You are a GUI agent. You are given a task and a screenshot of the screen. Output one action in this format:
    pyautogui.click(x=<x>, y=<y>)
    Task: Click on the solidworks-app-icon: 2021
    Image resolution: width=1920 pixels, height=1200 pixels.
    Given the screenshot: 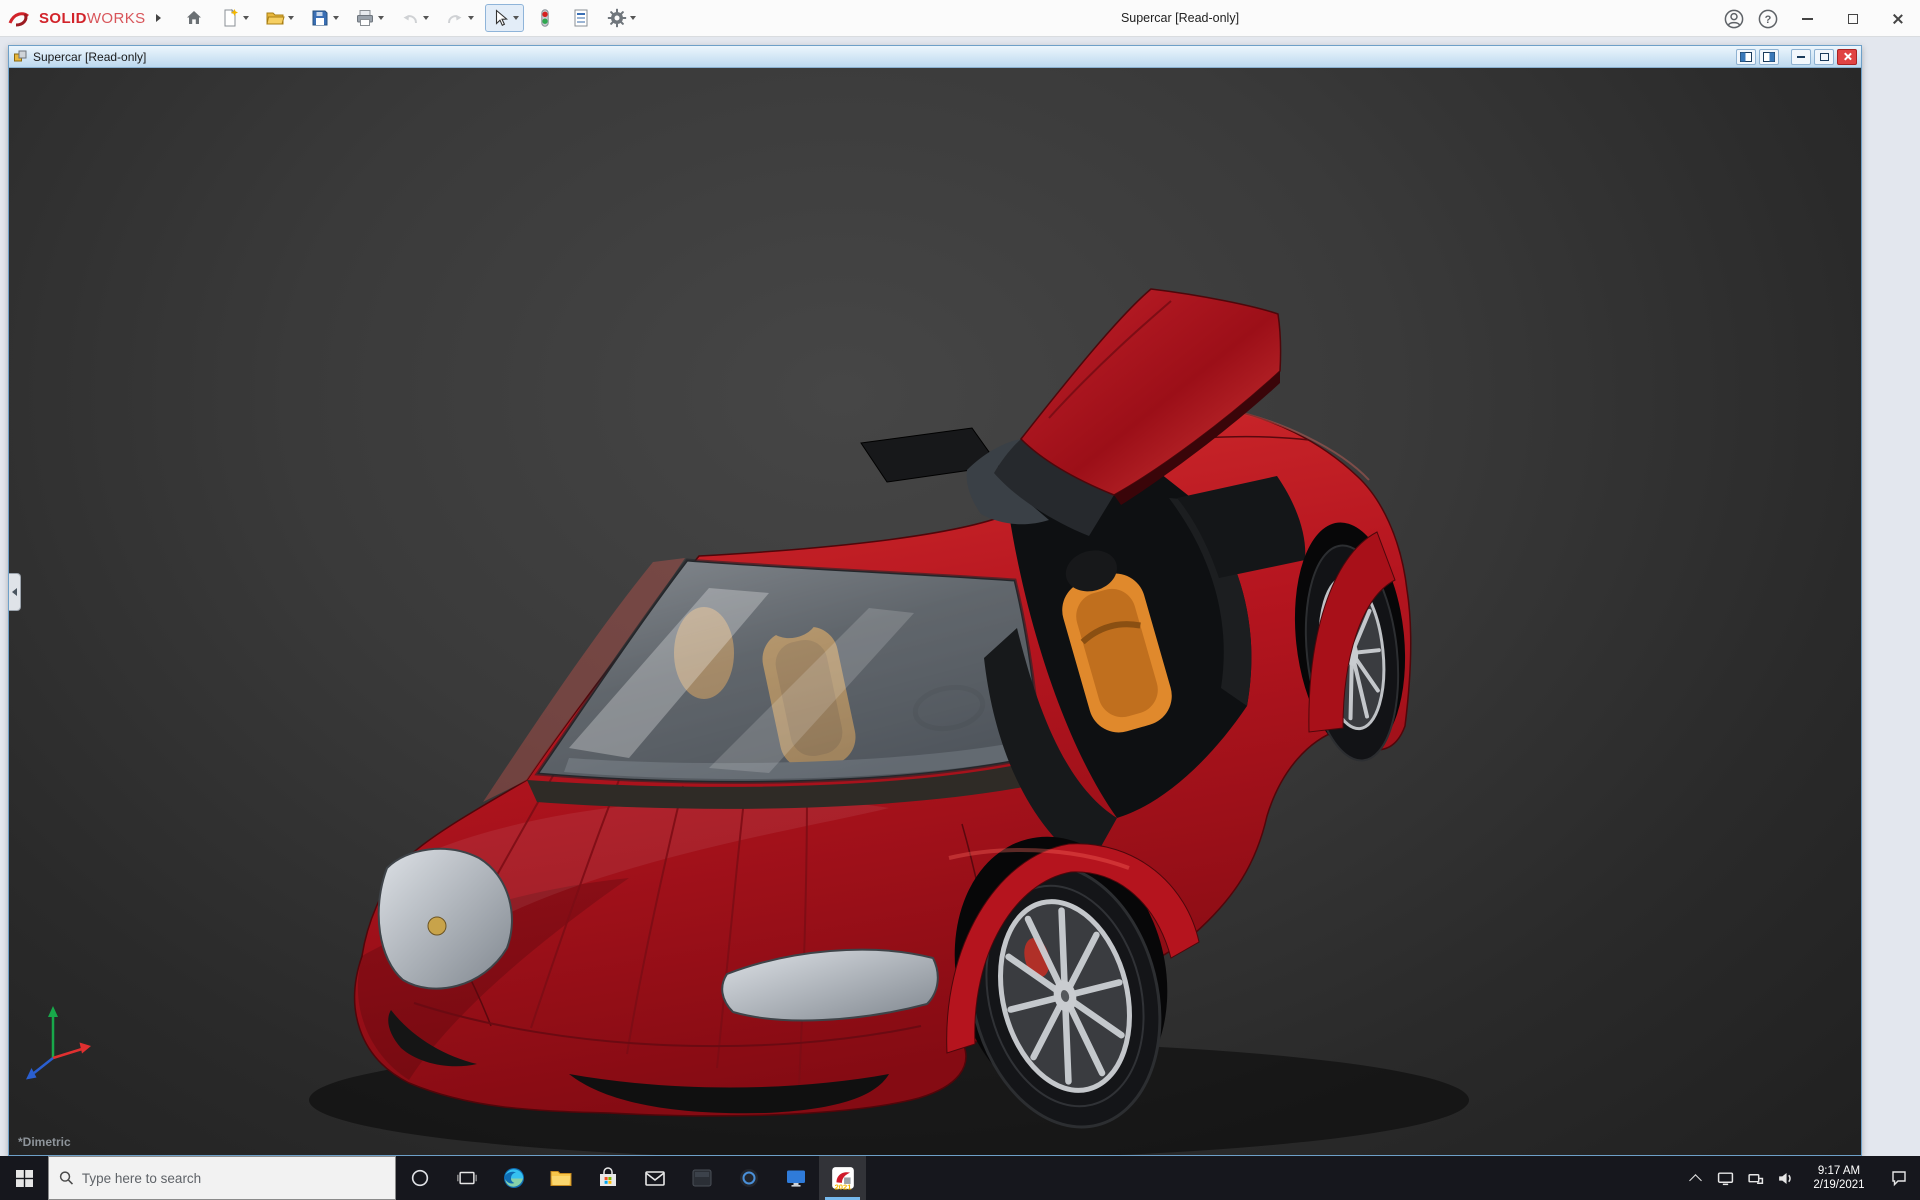 What is the action you would take?
    pyautogui.click(x=842, y=1179)
    